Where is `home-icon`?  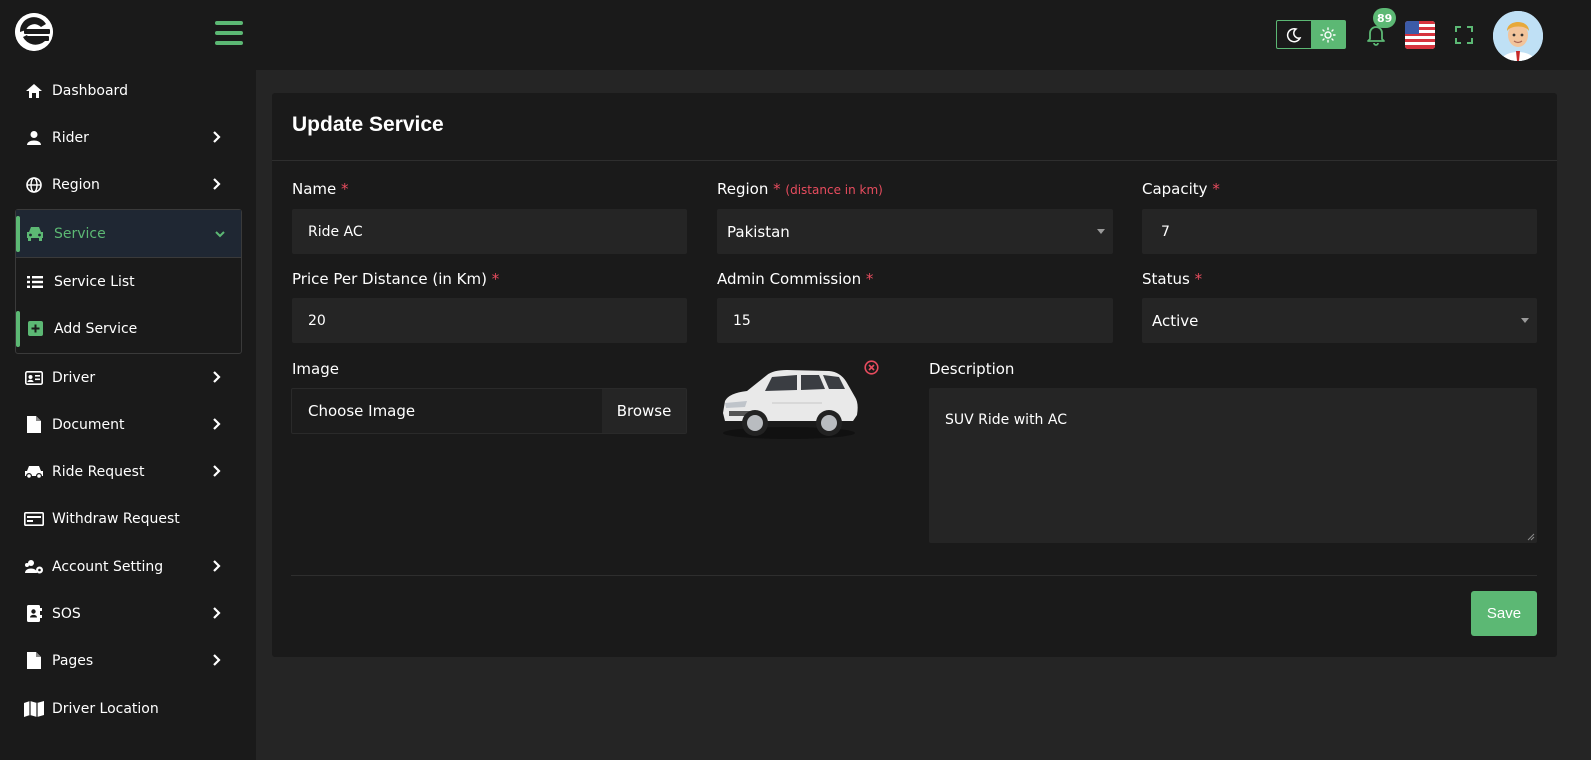 home-icon is located at coordinates (34, 91).